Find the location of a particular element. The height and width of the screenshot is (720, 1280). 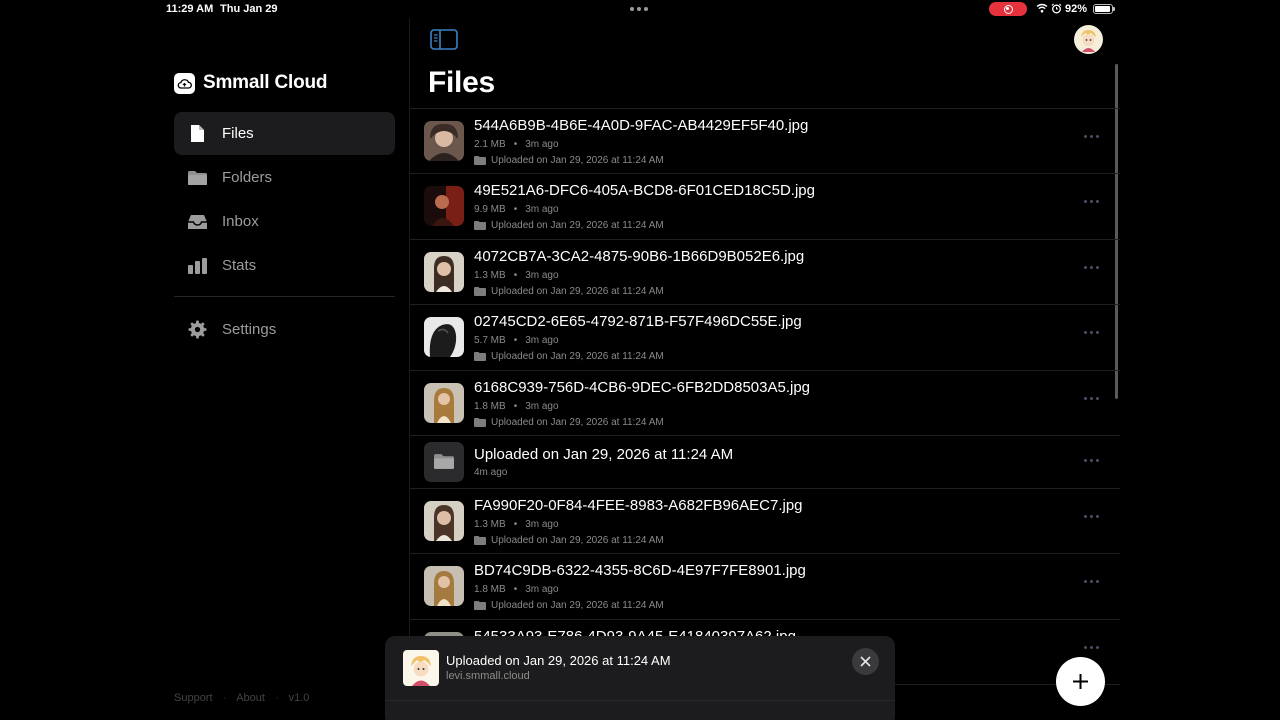

sidebar-toggle-icon is located at coordinates (444, 39).